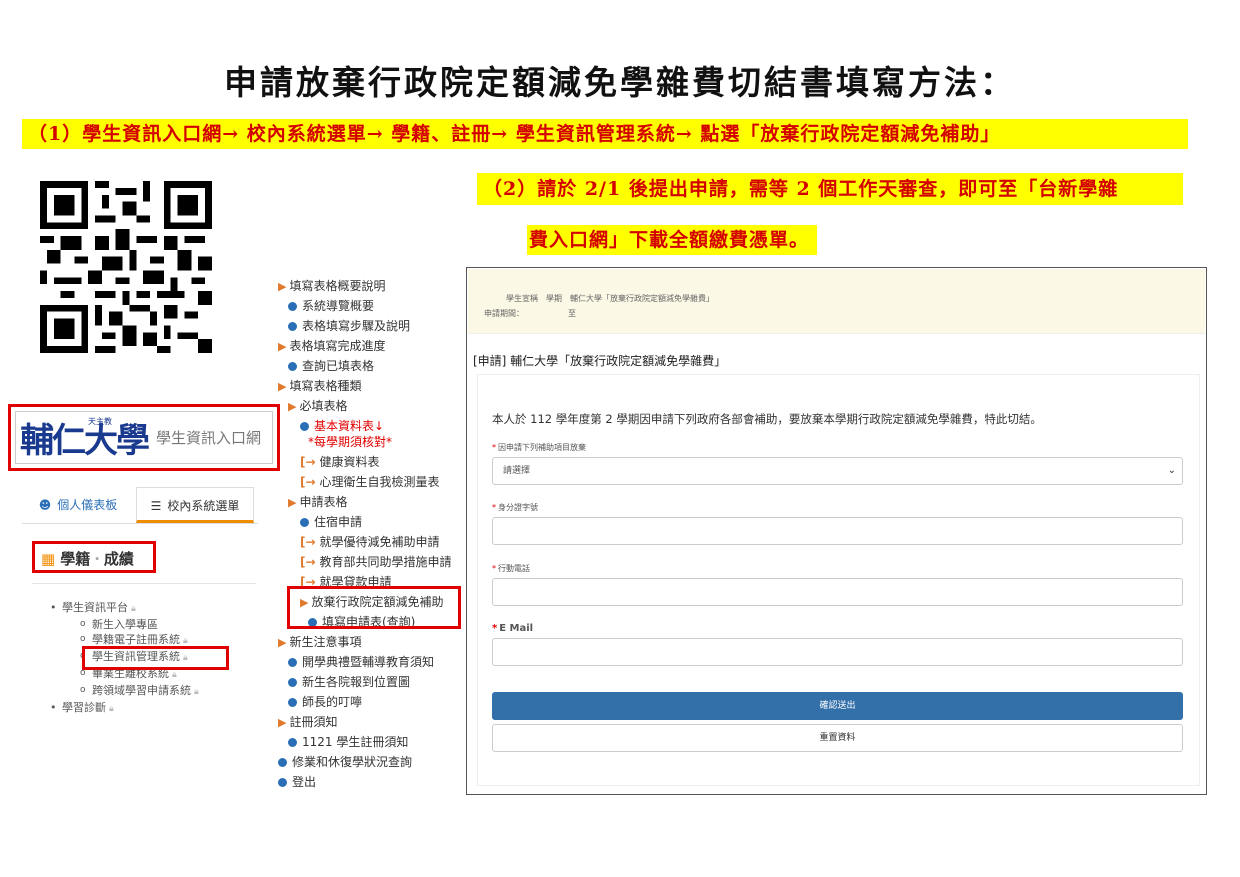 The width and height of the screenshot is (1240, 877). What do you see at coordinates (837, 592) in the screenshot?
I see `phone-input` at bounding box center [837, 592].